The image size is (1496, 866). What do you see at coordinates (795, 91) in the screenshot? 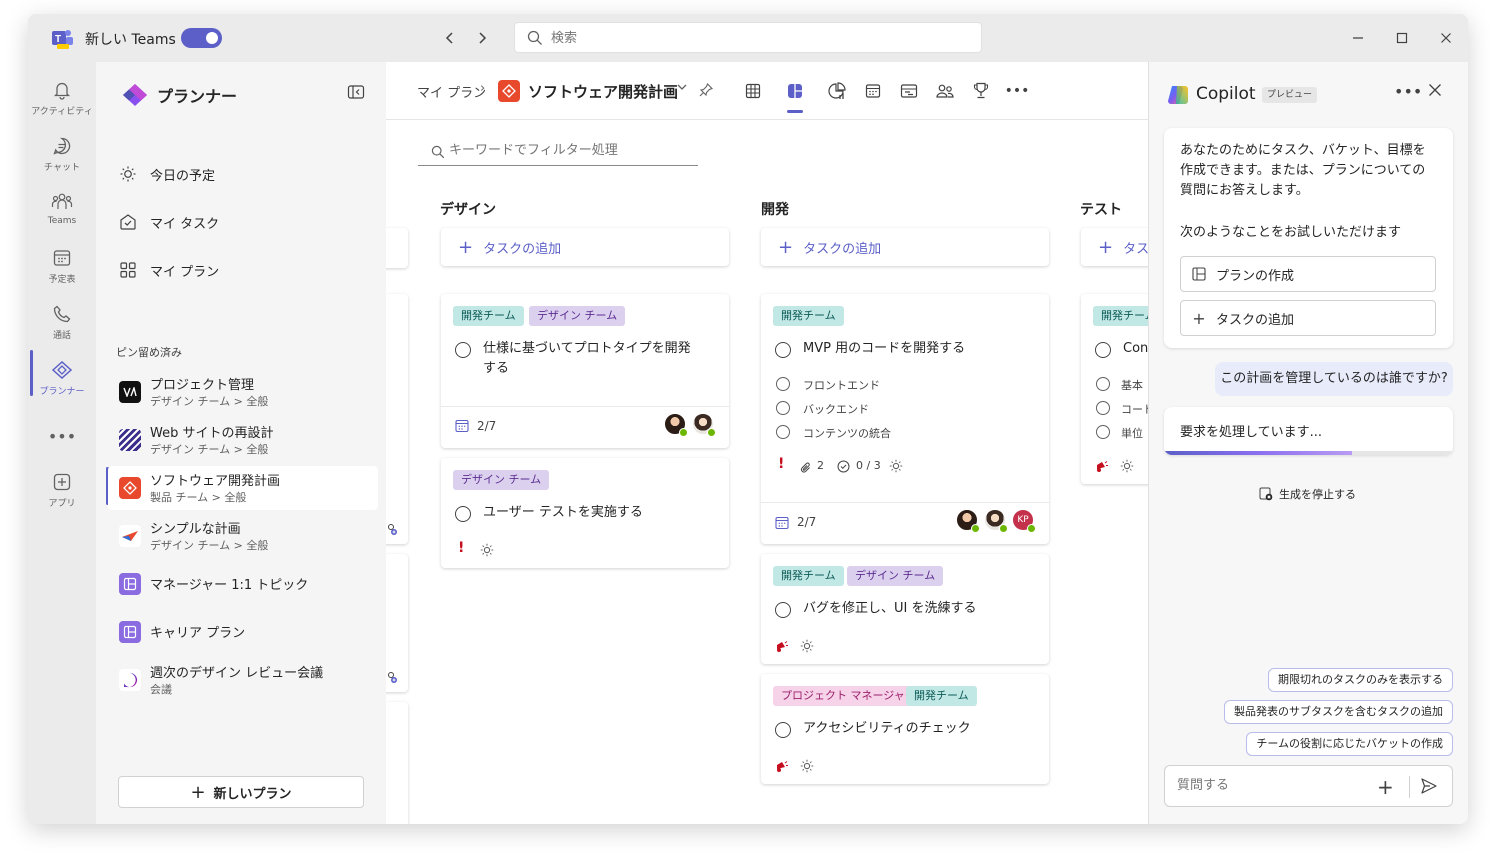
I see `board-view-icon` at bounding box center [795, 91].